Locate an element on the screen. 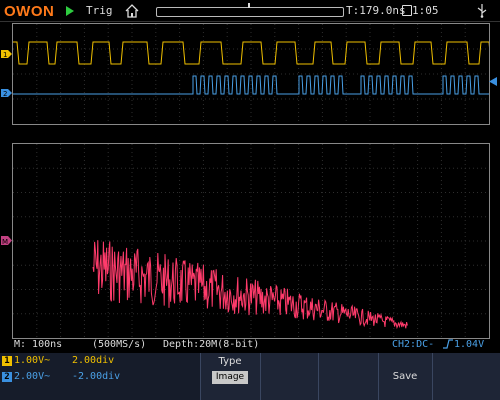 This screenshot has width=500, height=400. svg-text: M is located at coordinates (5, 241).